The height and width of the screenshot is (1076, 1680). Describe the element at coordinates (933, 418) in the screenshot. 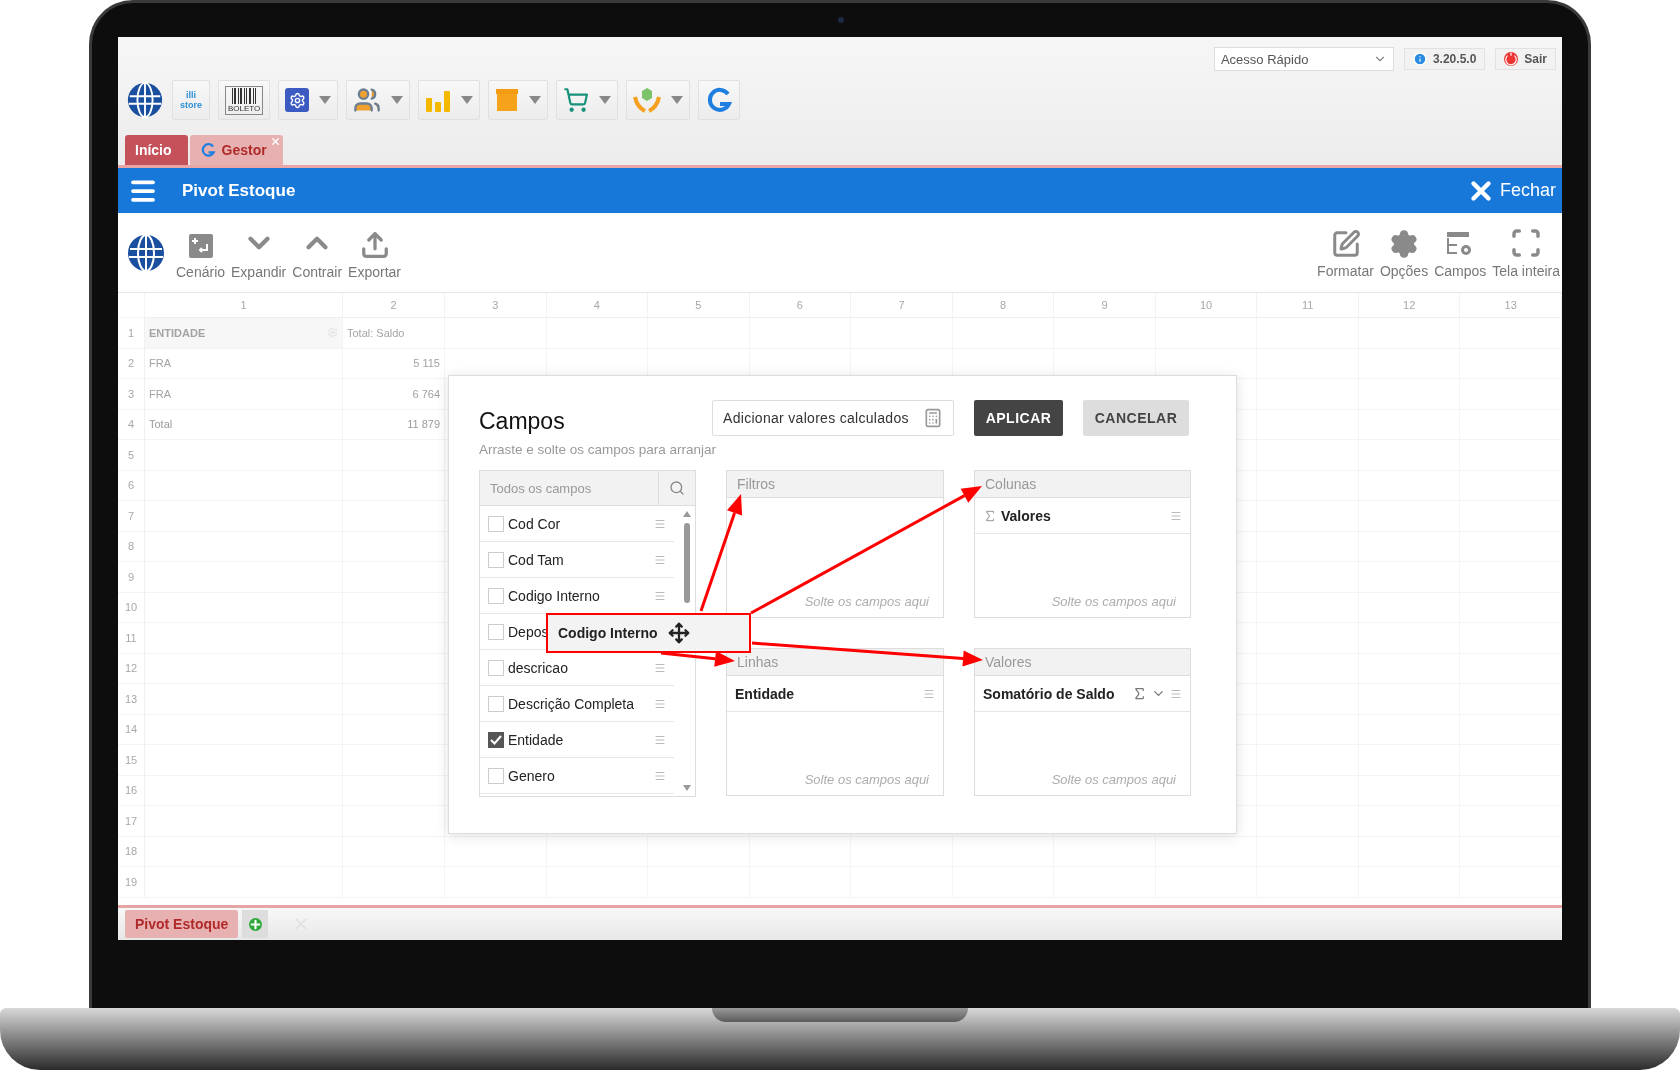

I see `calculator-icon` at that location.